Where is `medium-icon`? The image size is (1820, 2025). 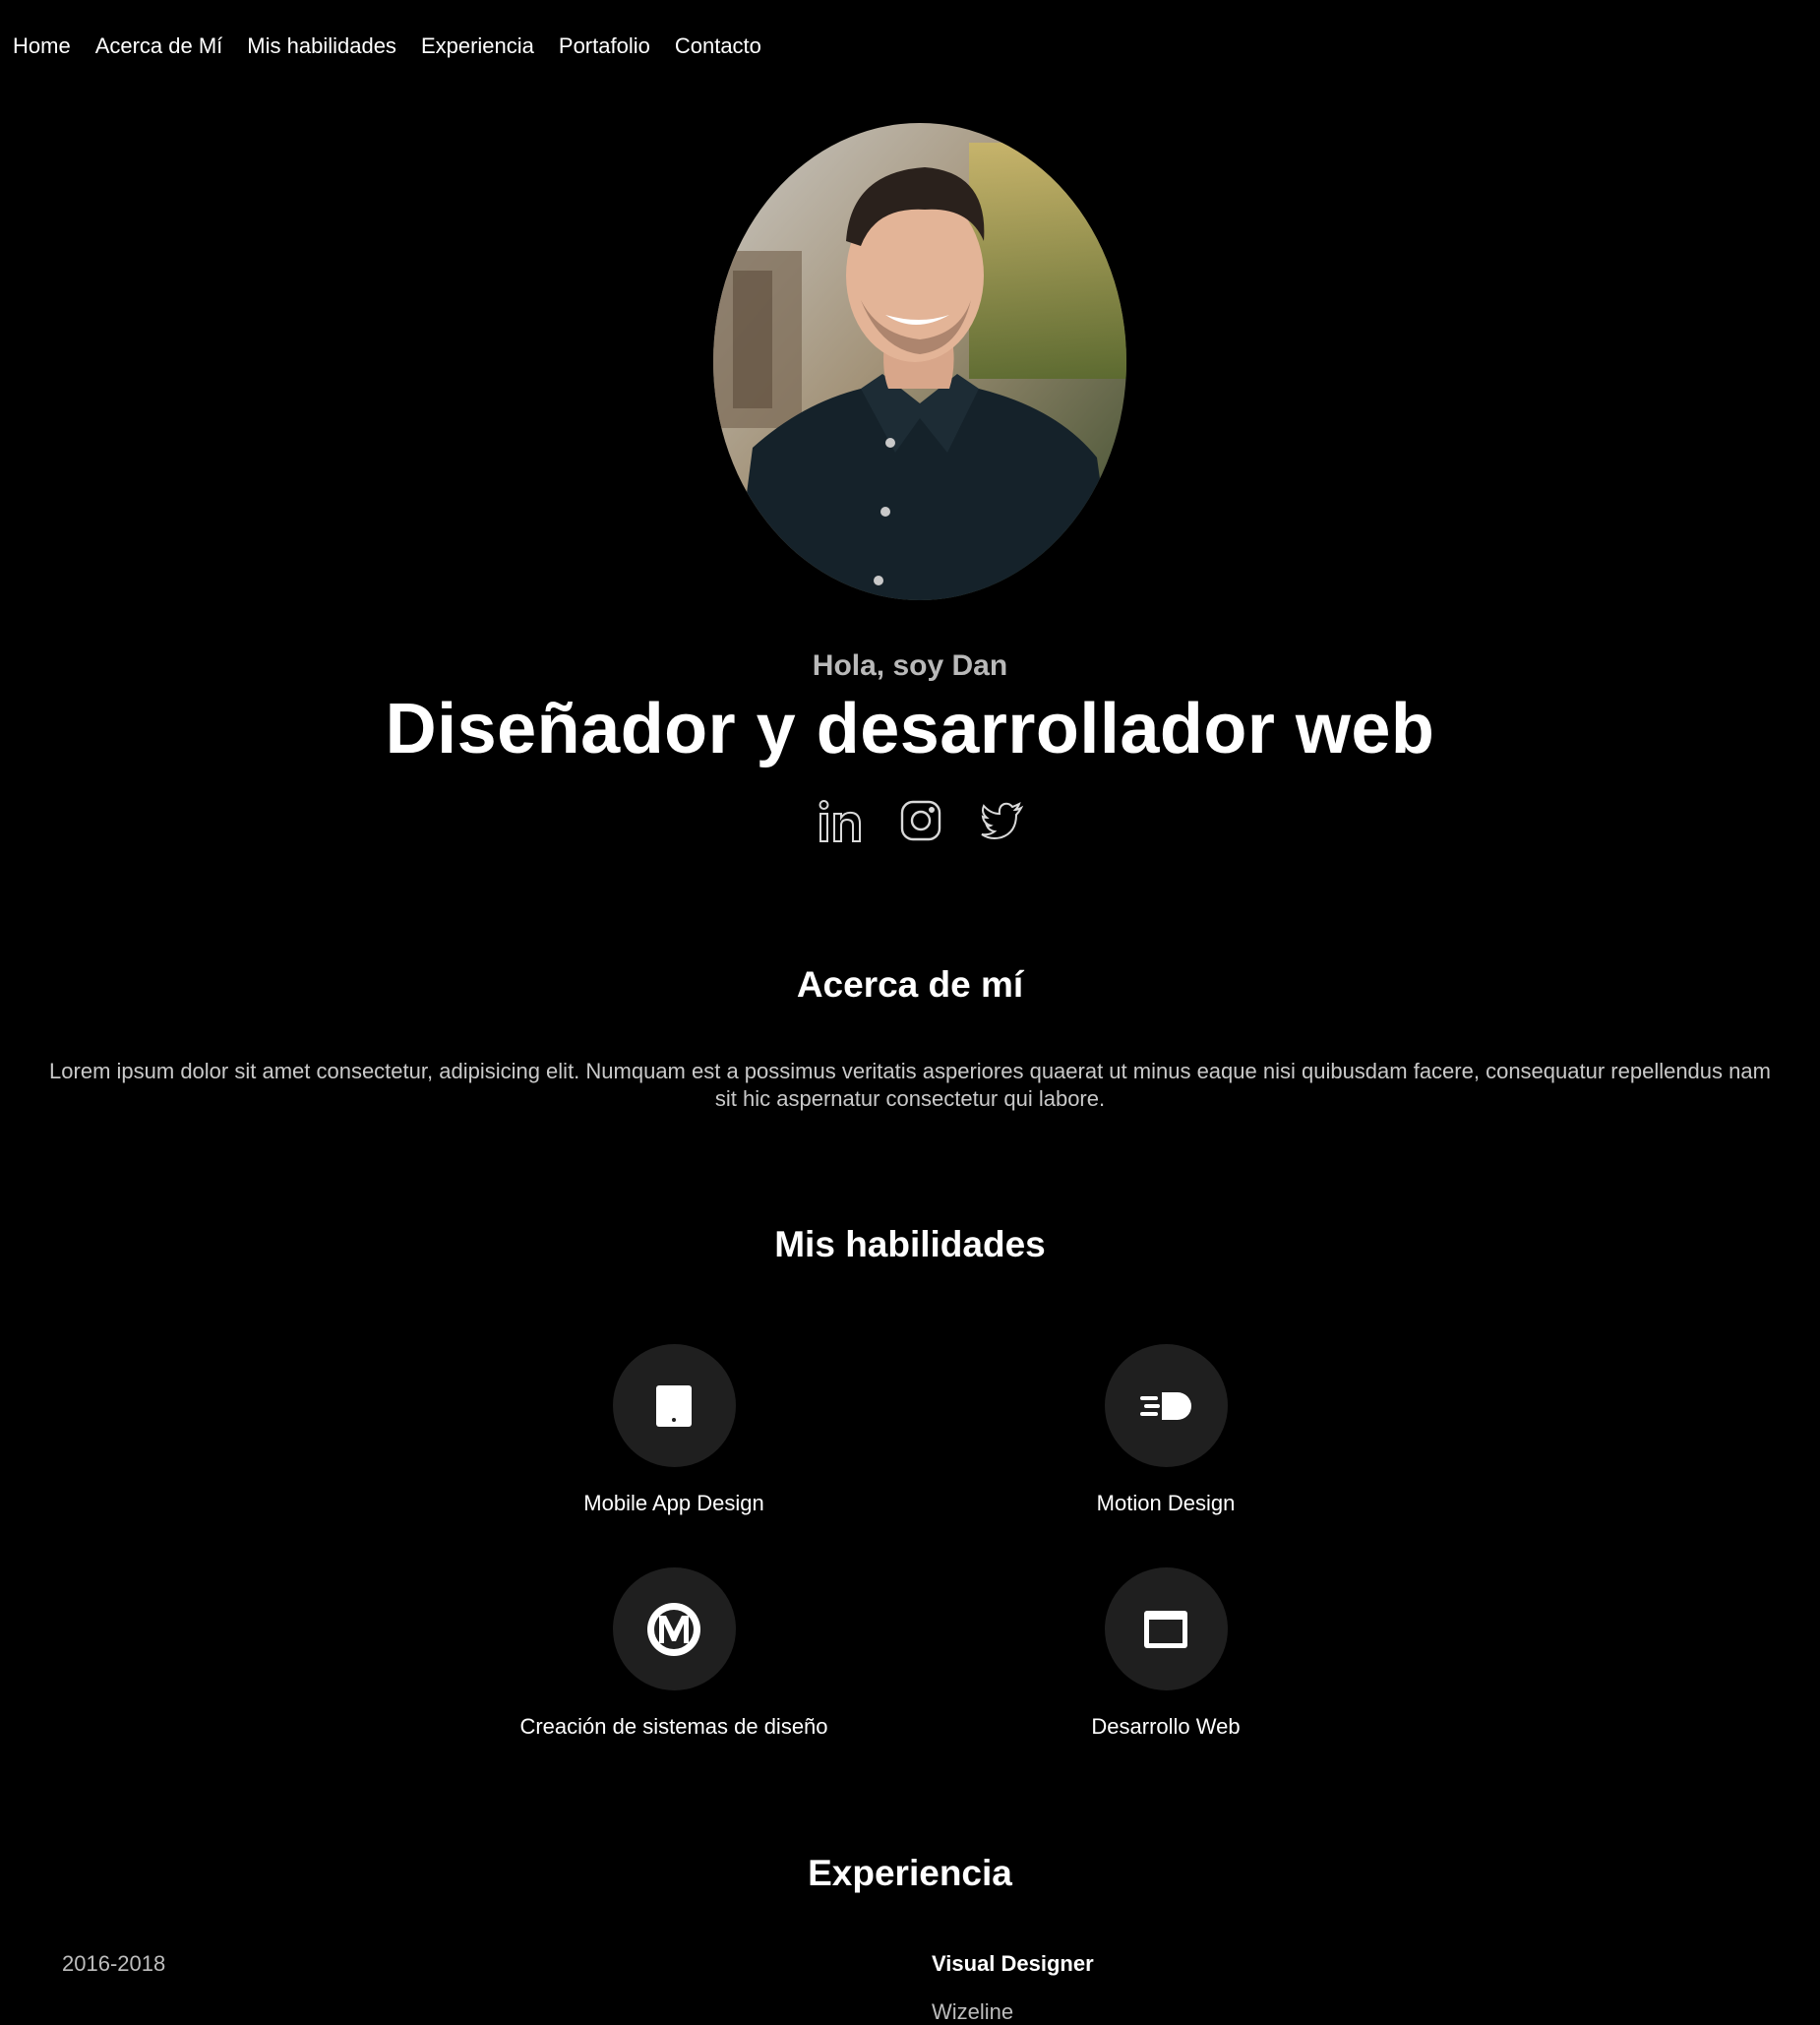 medium-icon is located at coordinates (673, 1629).